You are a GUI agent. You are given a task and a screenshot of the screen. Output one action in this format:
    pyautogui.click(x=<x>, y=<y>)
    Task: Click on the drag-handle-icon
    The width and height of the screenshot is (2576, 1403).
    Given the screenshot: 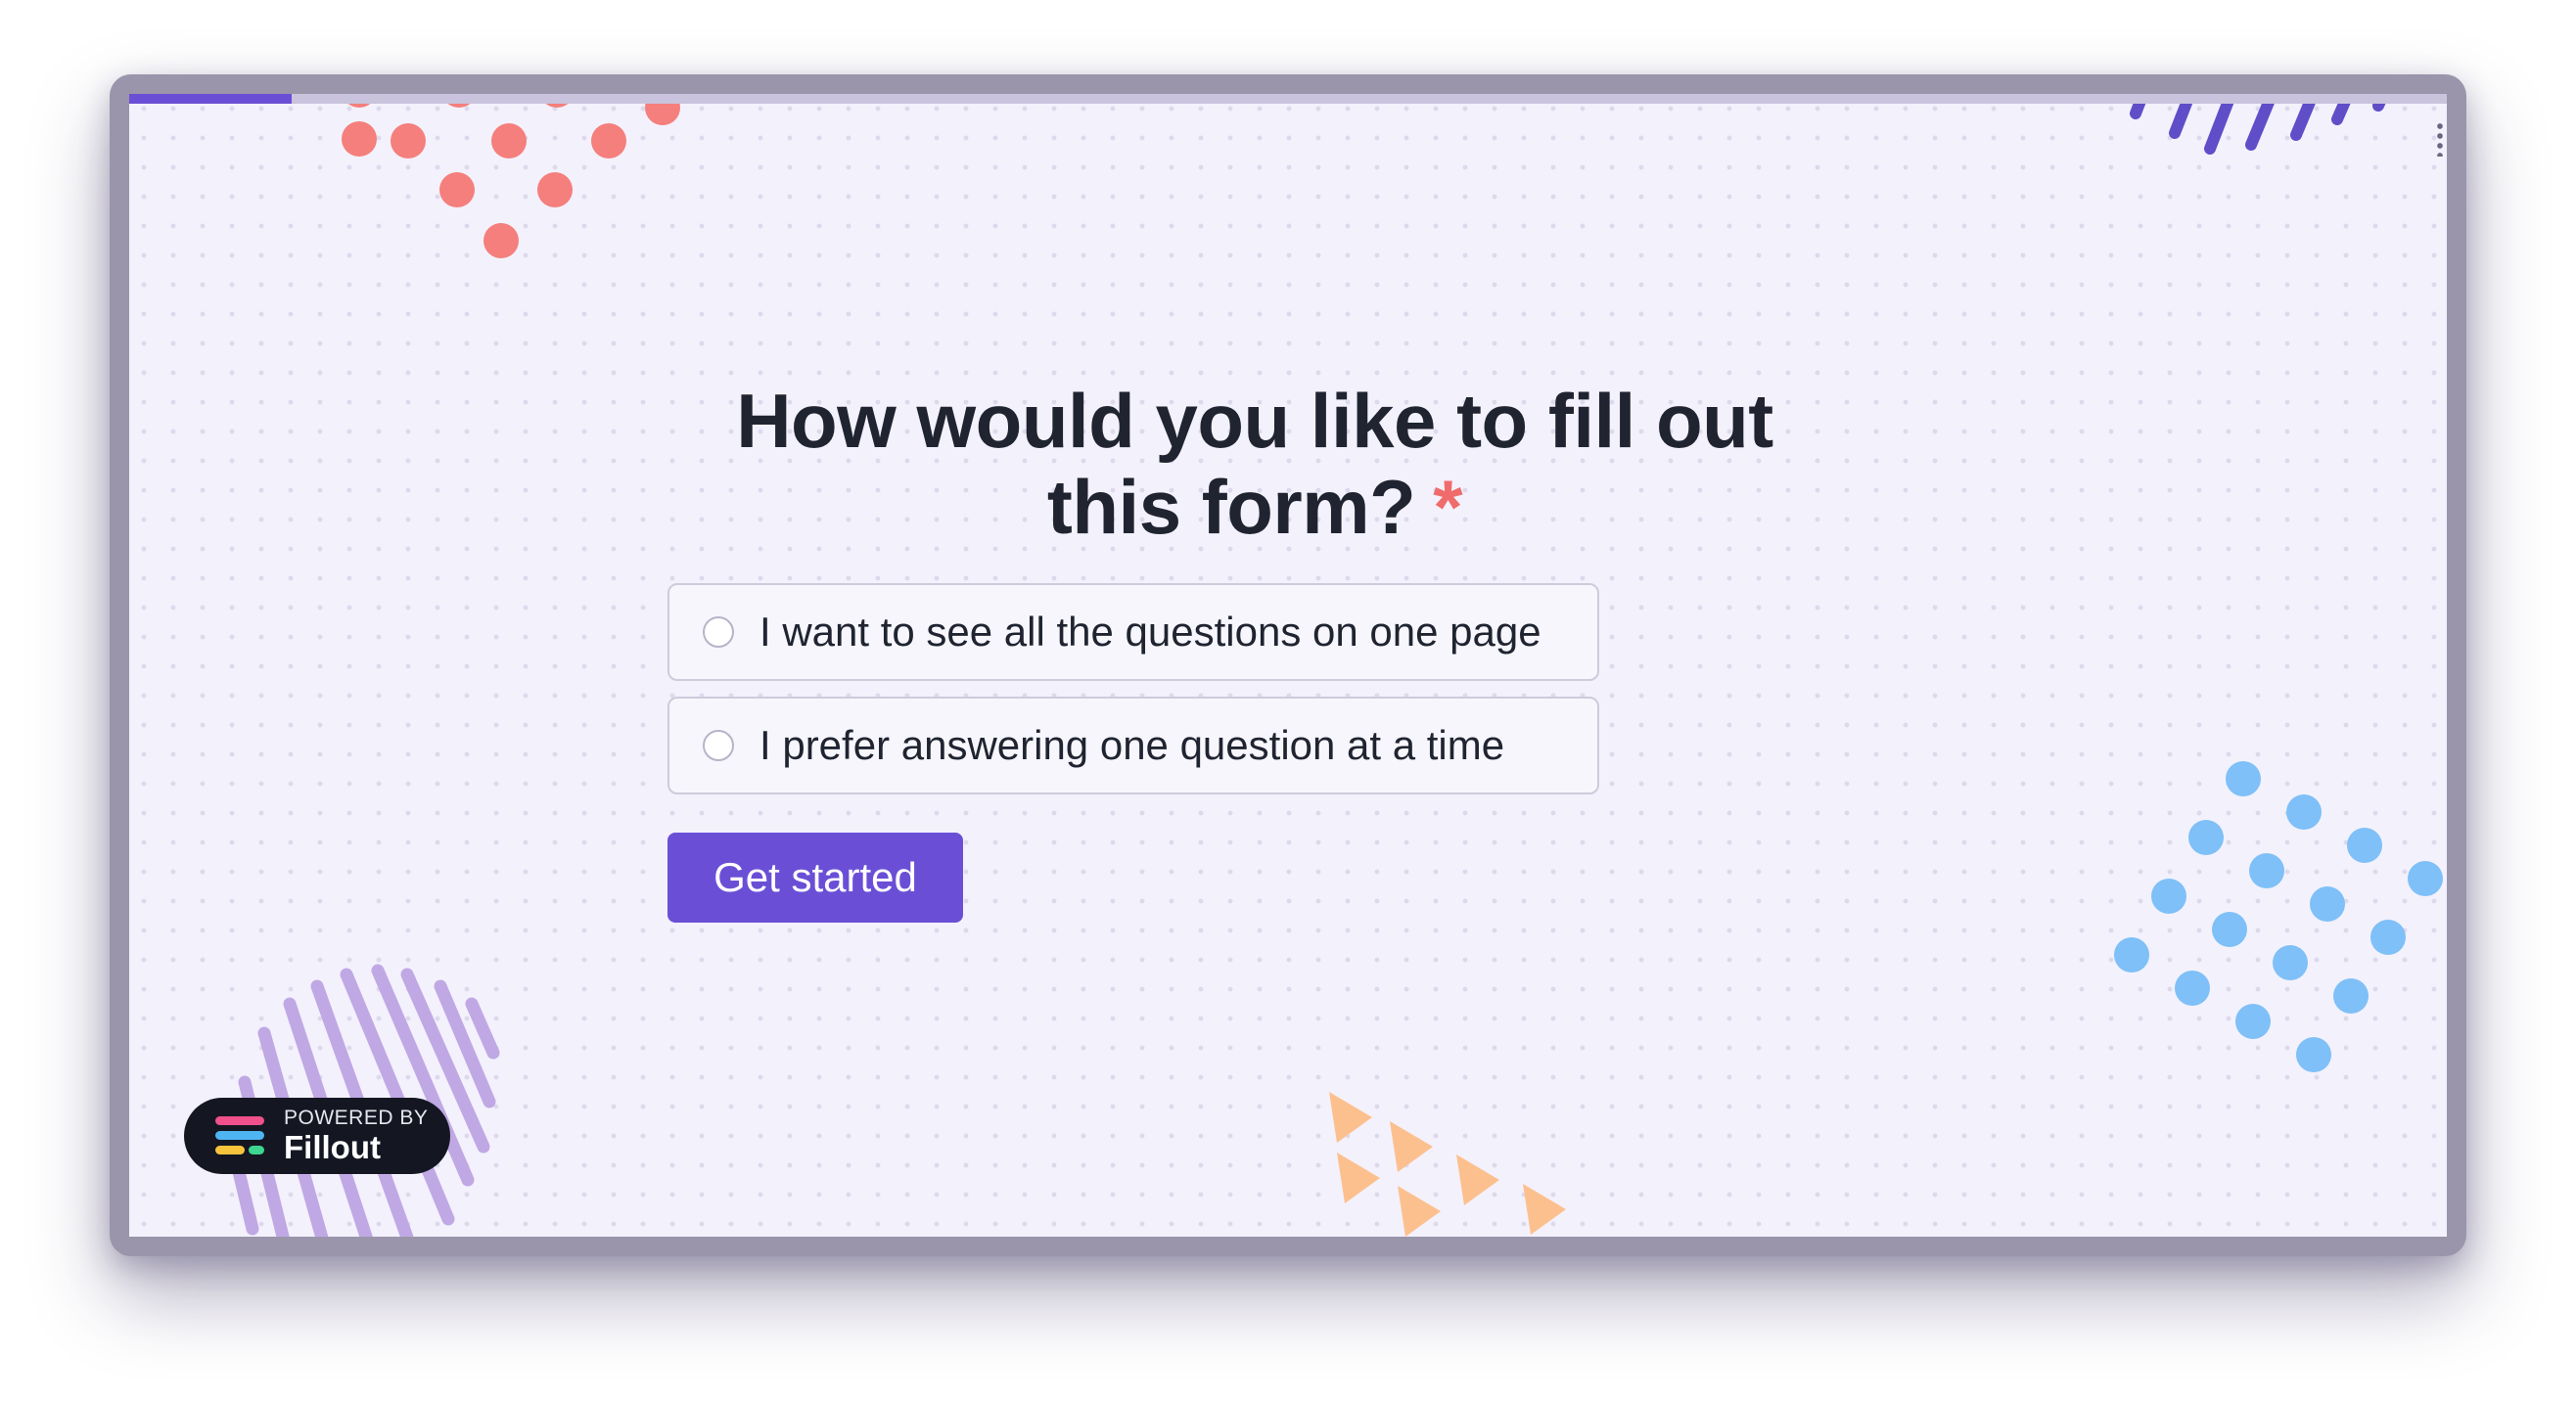 What is the action you would take?
    pyautogui.click(x=2440, y=139)
    